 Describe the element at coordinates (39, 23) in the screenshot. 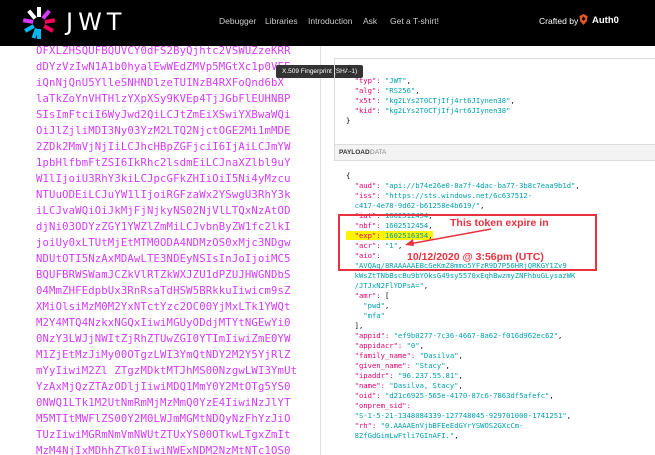

I see `jwt-logo-icon` at that location.